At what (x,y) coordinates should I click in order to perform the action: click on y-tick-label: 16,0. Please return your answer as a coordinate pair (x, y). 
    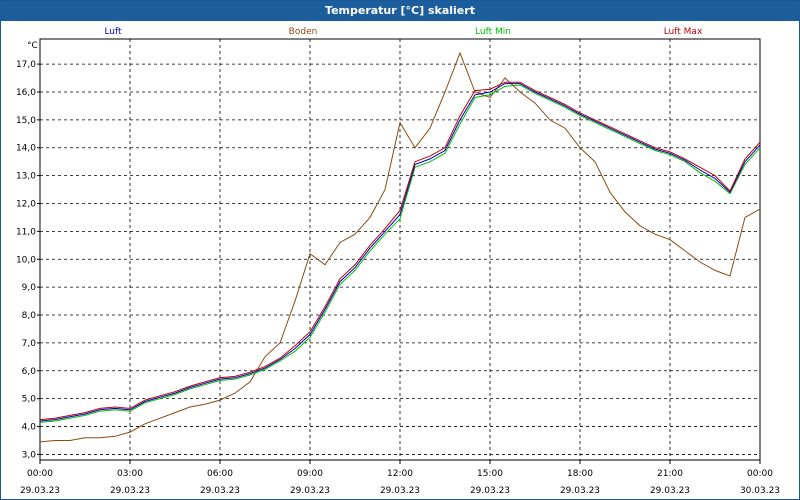
    Looking at the image, I should click on (26, 93).